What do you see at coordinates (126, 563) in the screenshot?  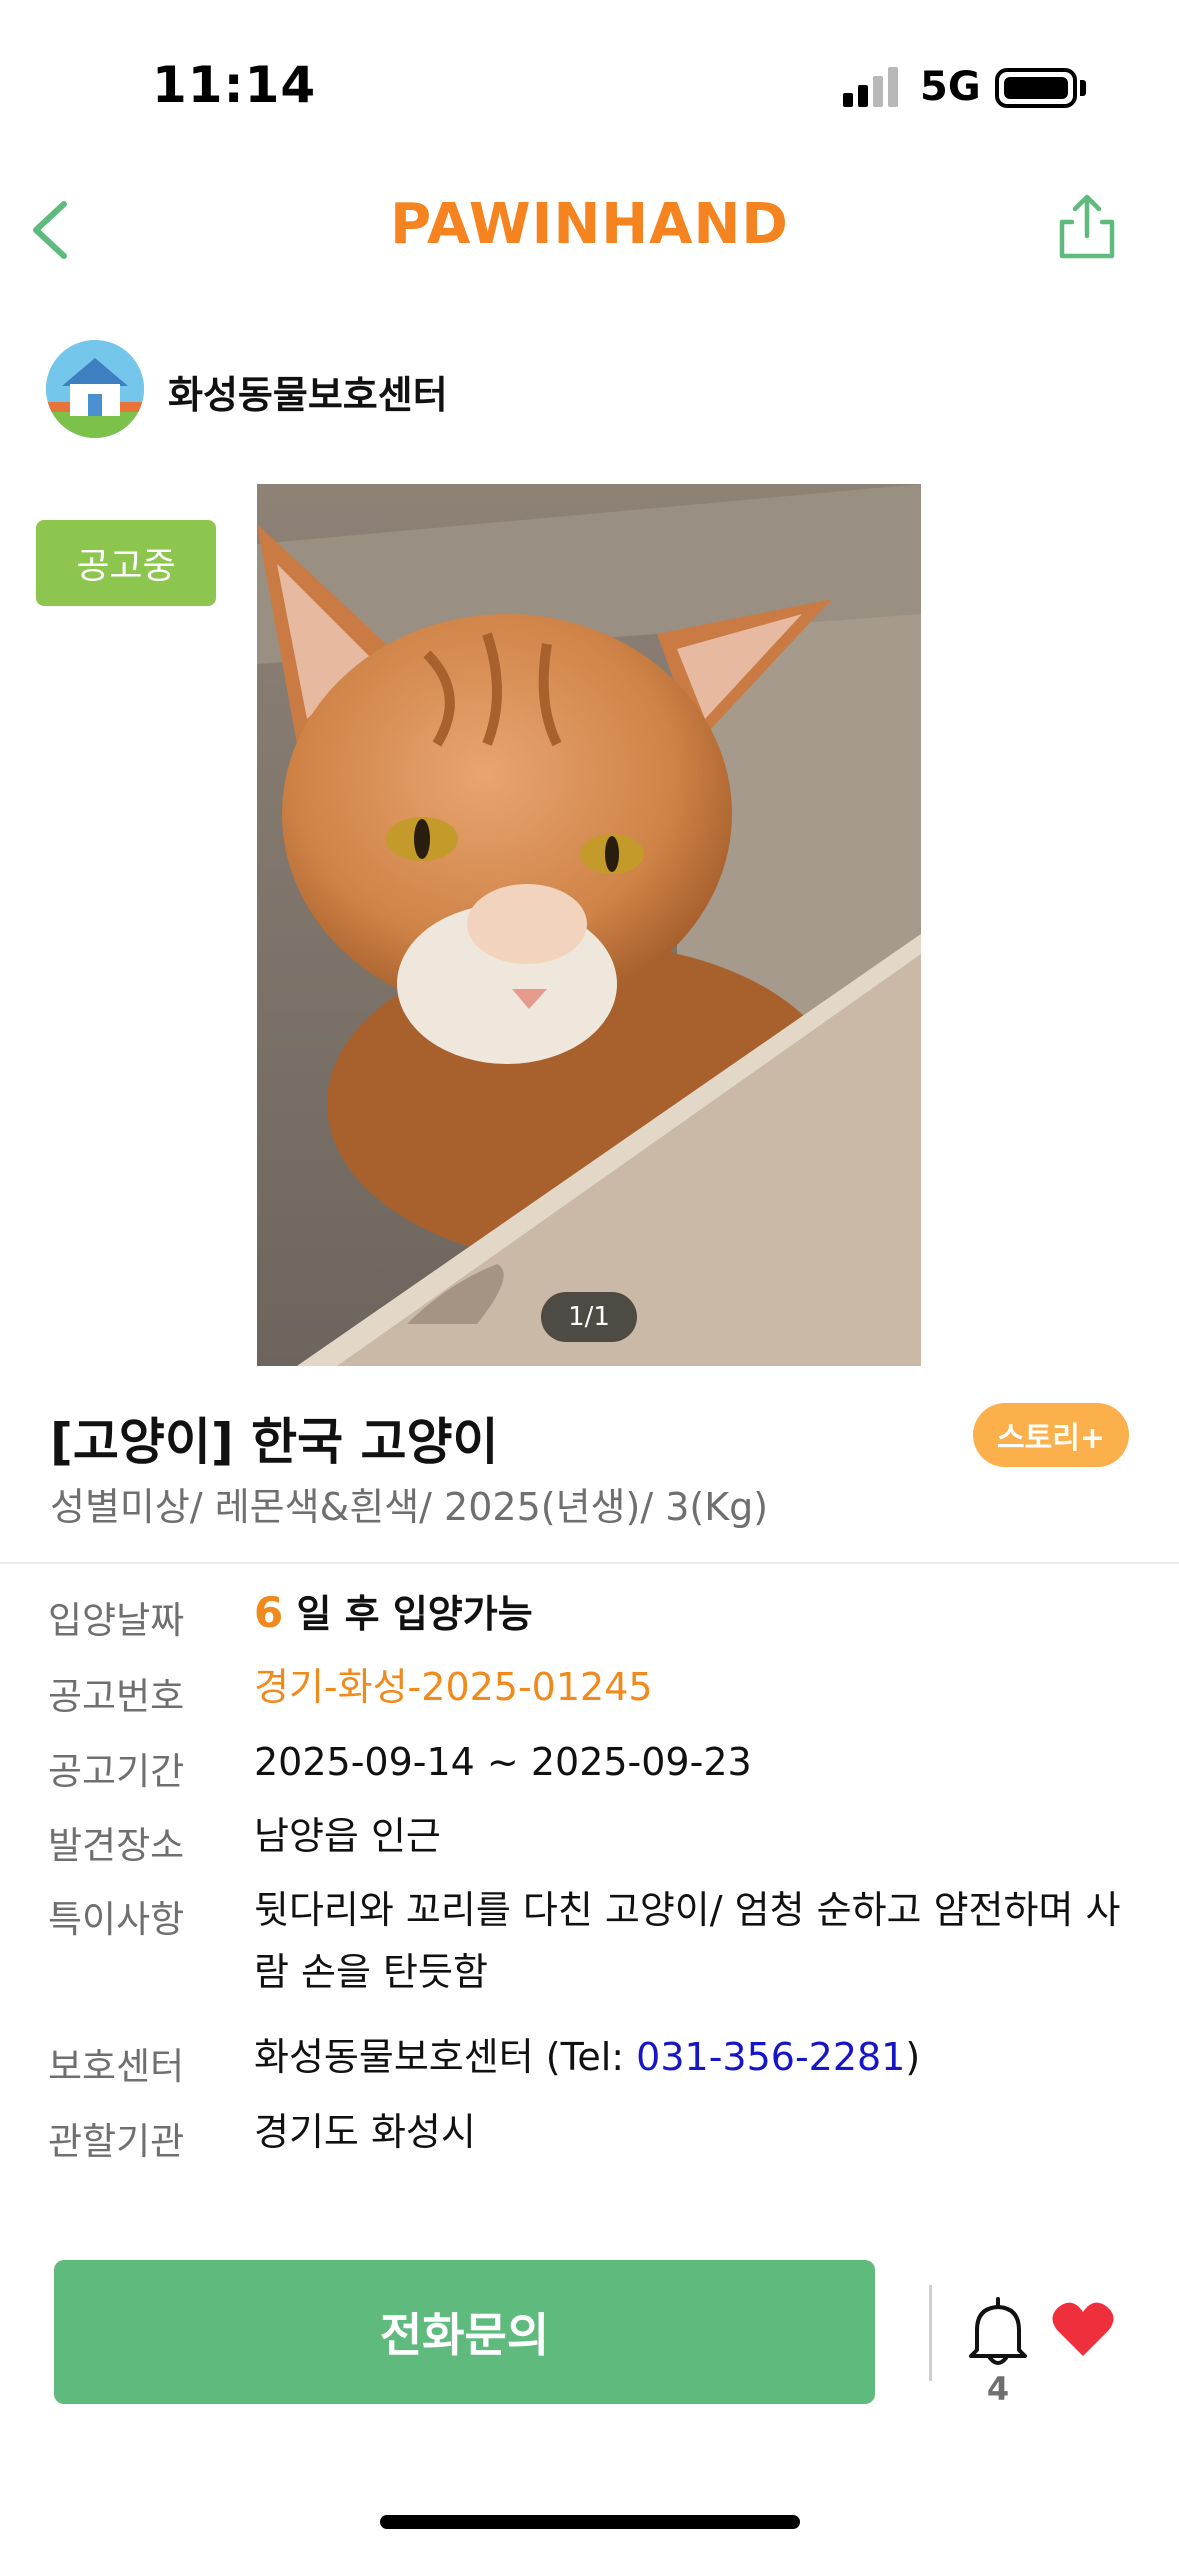 I see `notice-status-badge: 공고중` at bounding box center [126, 563].